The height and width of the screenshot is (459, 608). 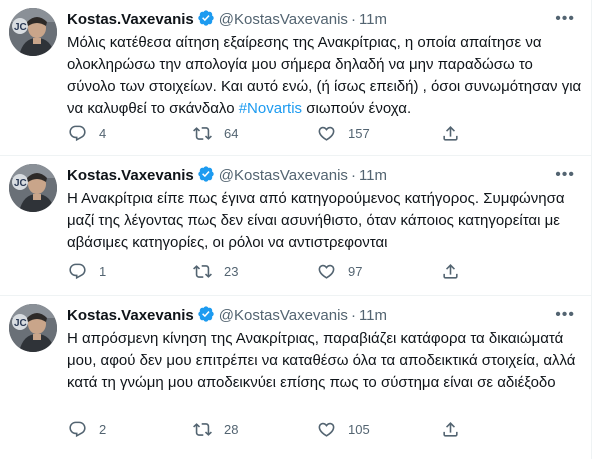 What do you see at coordinates (280, 271) in the screenshot?
I see `tweet-actions: 1 23 97` at bounding box center [280, 271].